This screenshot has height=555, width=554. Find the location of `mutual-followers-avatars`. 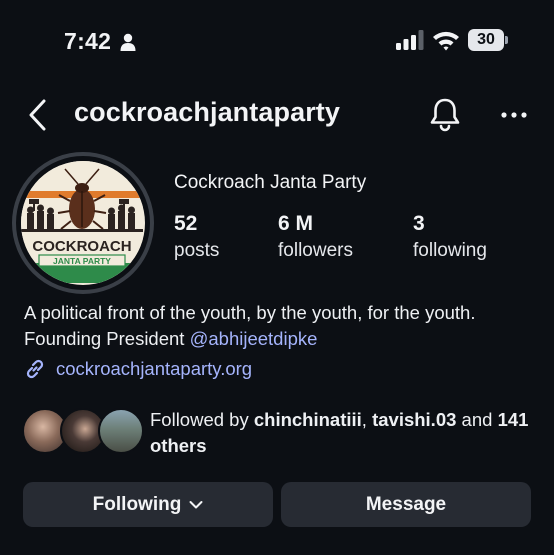

mutual-followers-avatars is located at coordinates (83, 432).